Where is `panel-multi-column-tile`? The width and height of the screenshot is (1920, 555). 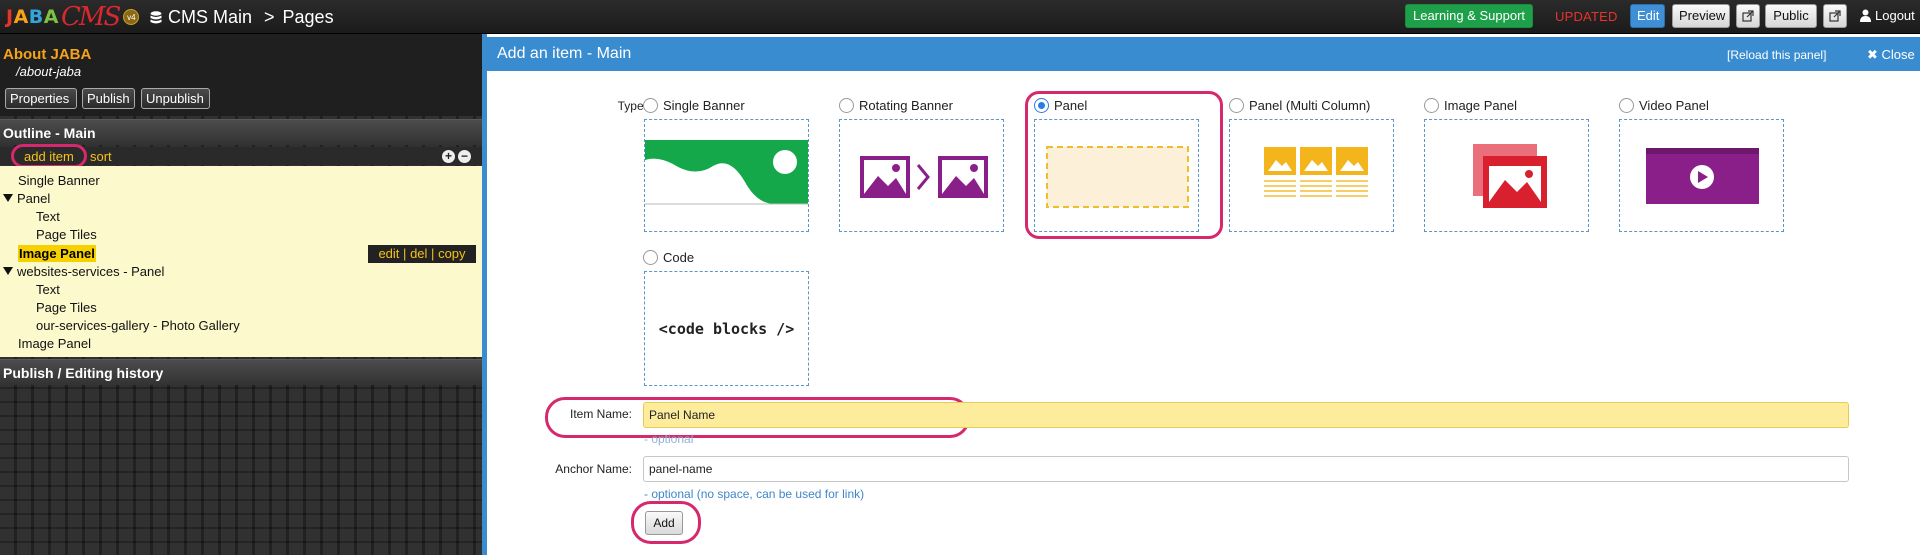 panel-multi-column-tile is located at coordinates (1311, 175).